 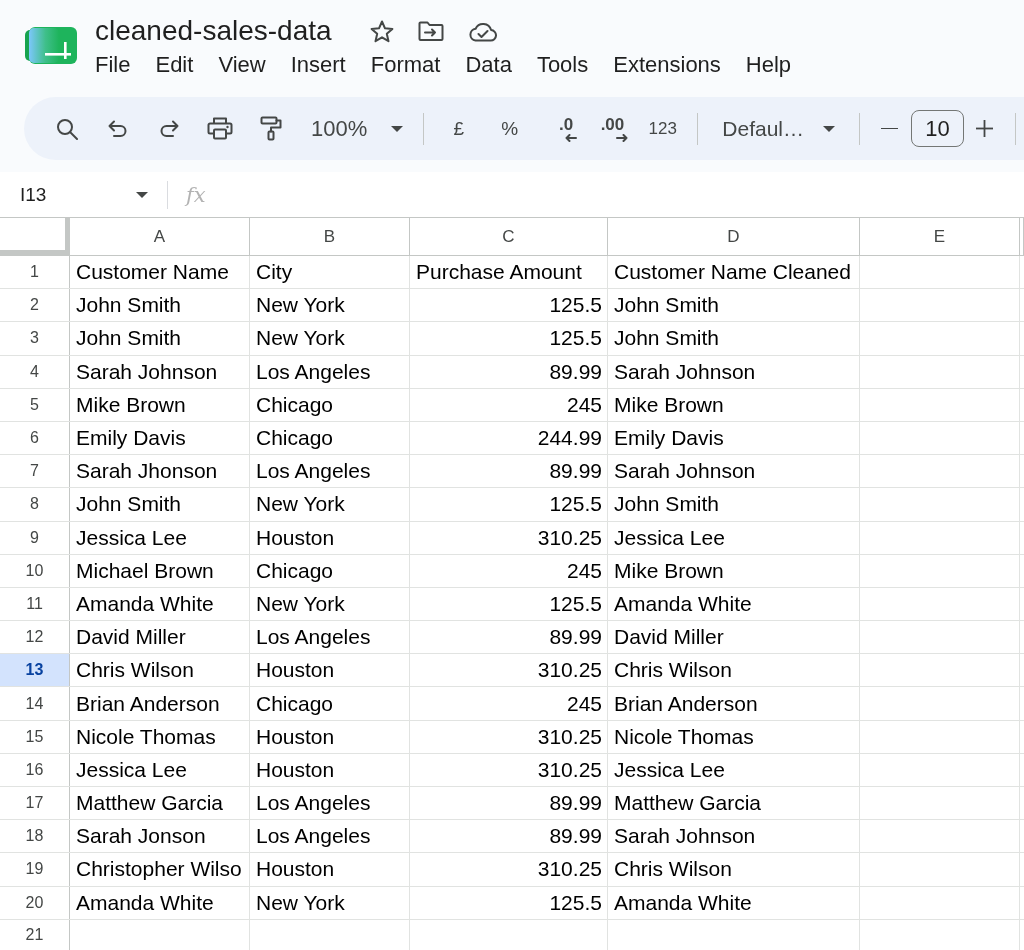 What do you see at coordinates (35, 604) in the screenshot?
I see `row-header: 11` at bounding box center [35, 604].